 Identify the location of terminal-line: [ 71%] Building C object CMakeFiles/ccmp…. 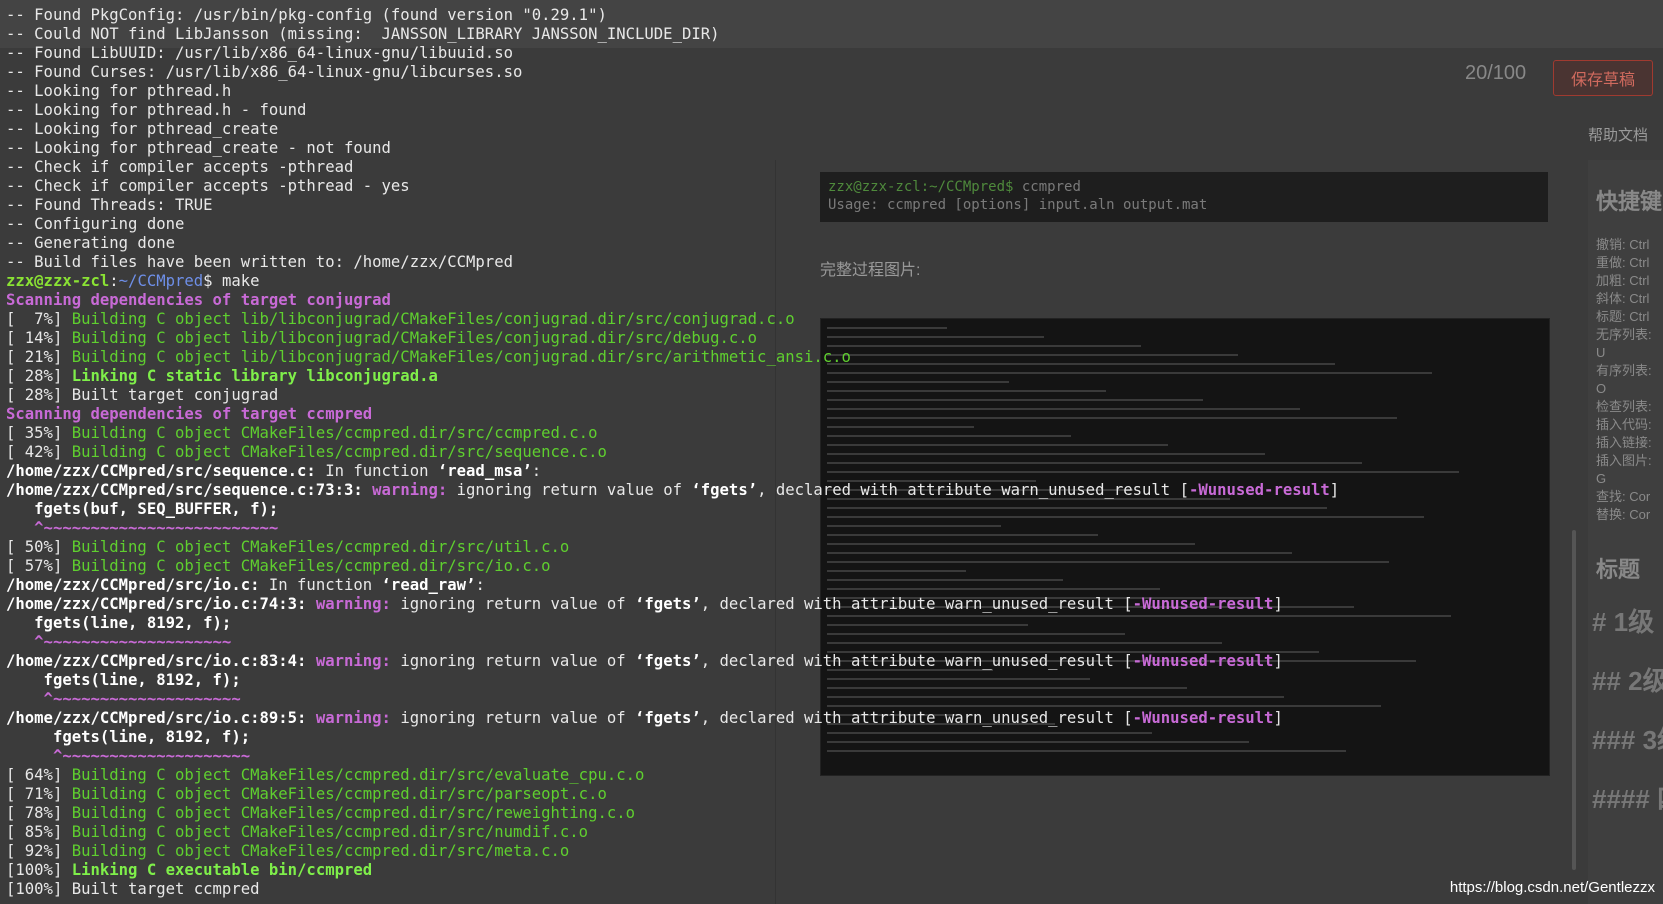
(306, 794).